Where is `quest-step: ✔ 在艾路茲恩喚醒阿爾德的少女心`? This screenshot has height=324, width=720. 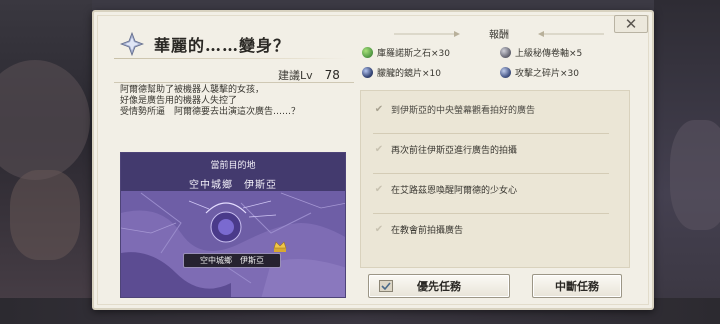 quest-step: ✔ 在艾路茲恩喚醒阿爾德的少女心 is located at coordinates (496, 189).